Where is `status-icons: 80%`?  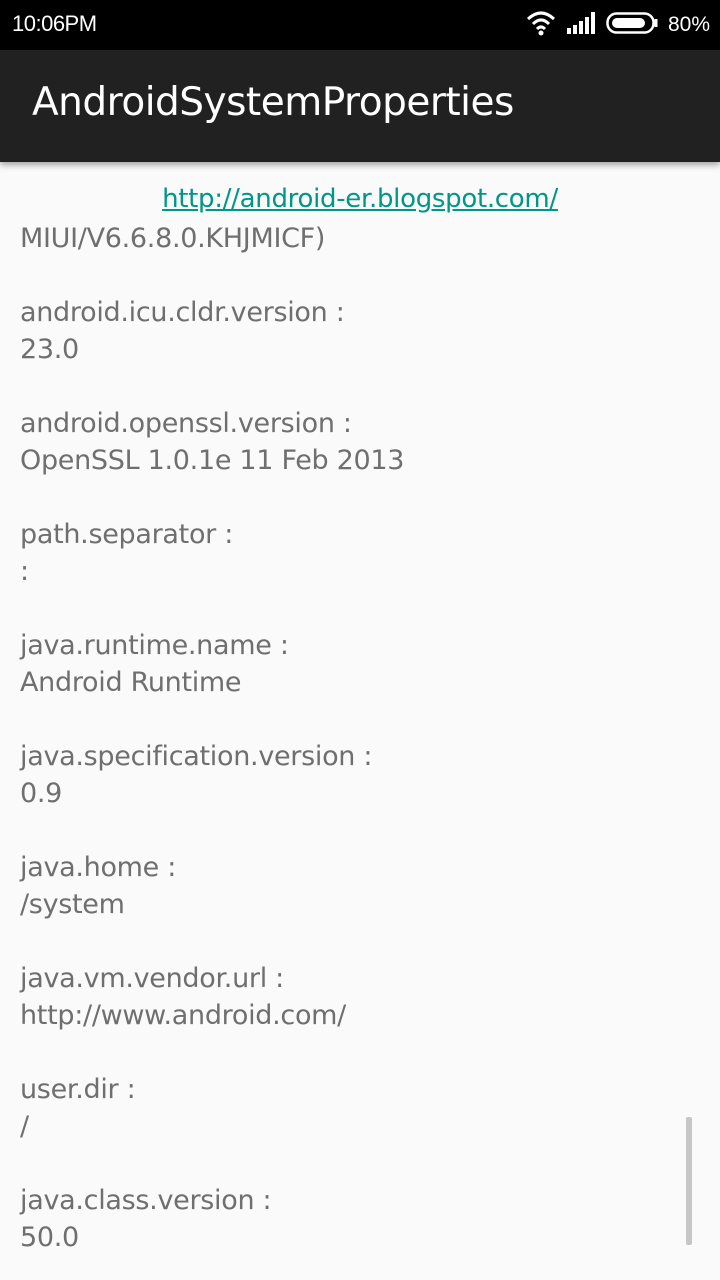
status-icons: 80% is located at coordinates (618, 25).